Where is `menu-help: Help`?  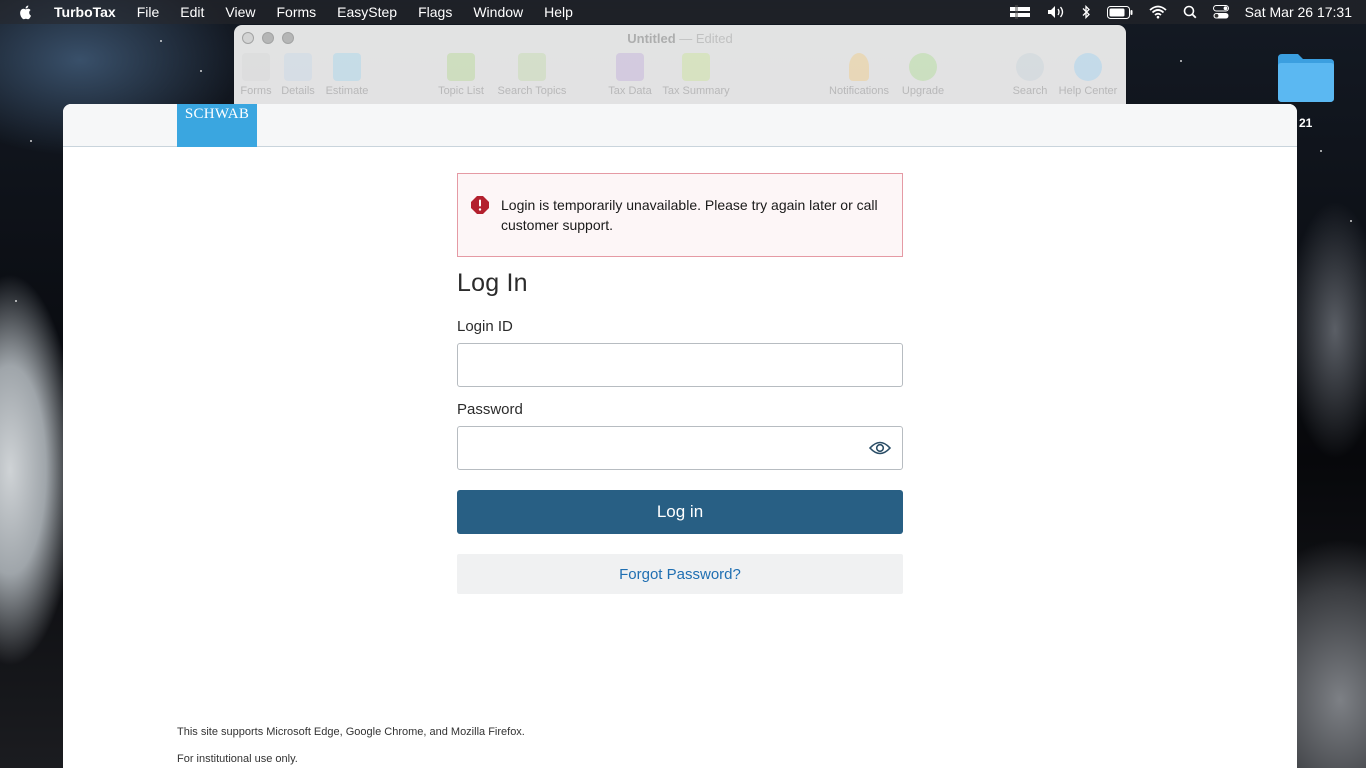
menu-help: Help is located at coordinates (558, 12).